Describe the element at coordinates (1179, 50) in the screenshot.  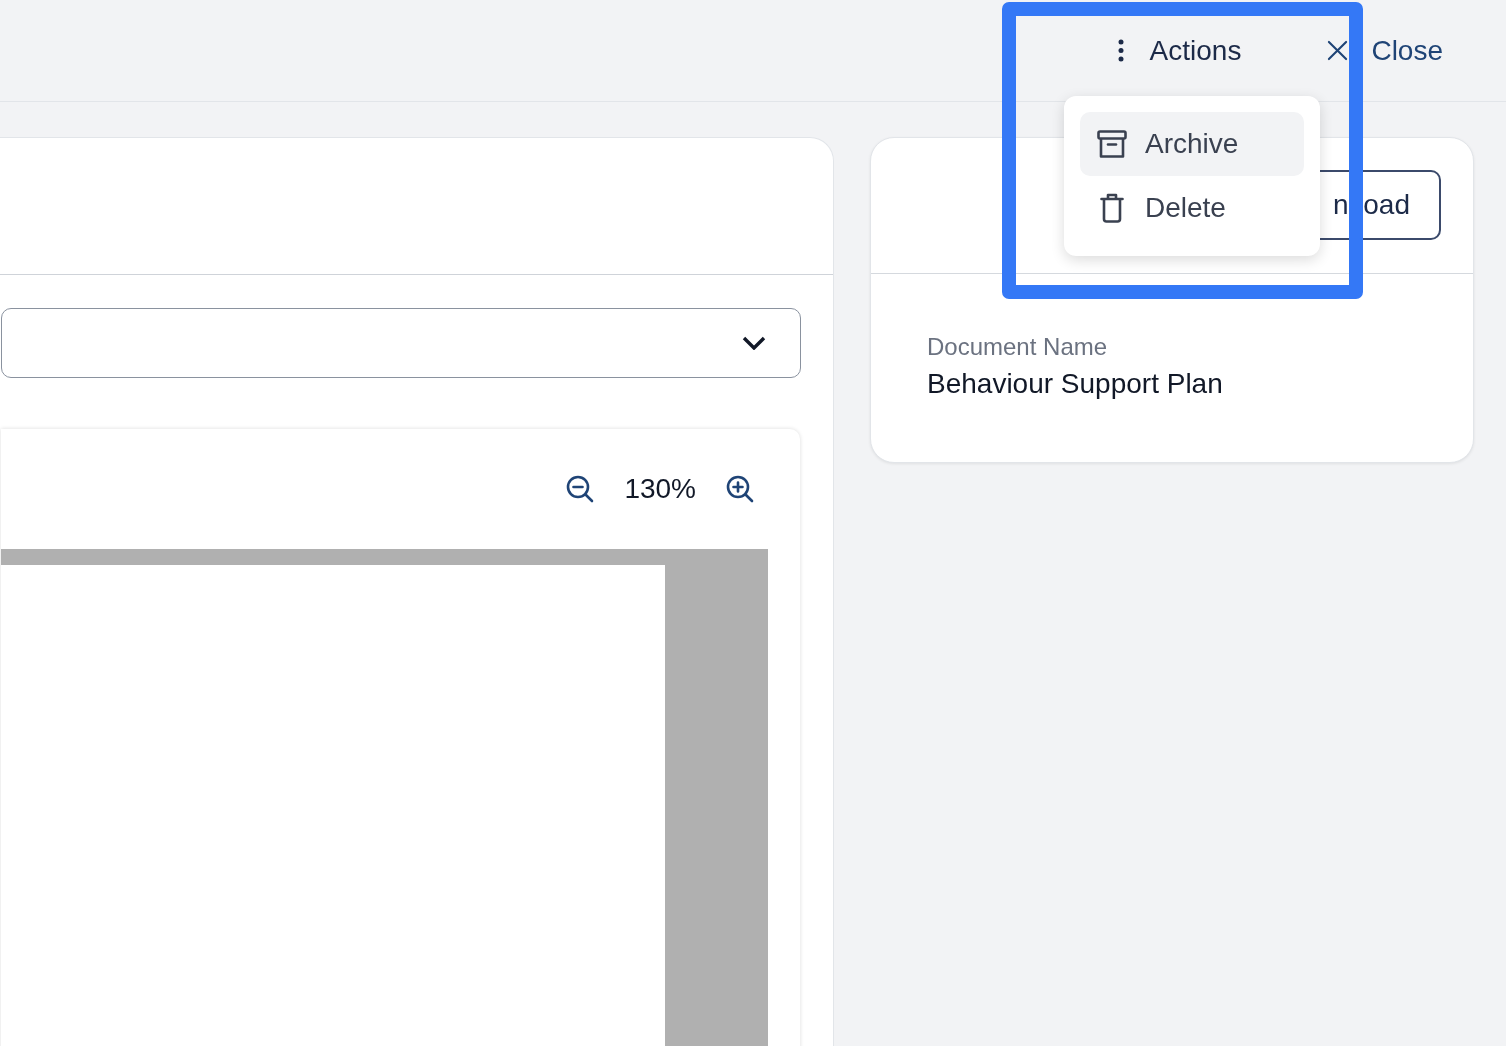
I see `actions-button: Actions` at that location.